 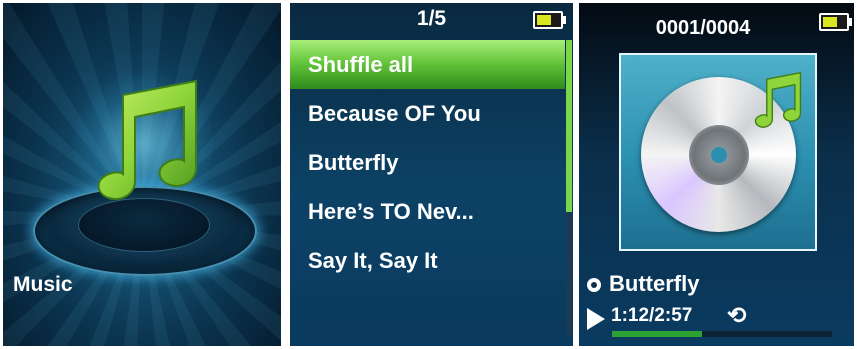 I want to click on scrollbar-thumb, so click(x=569, y=126).